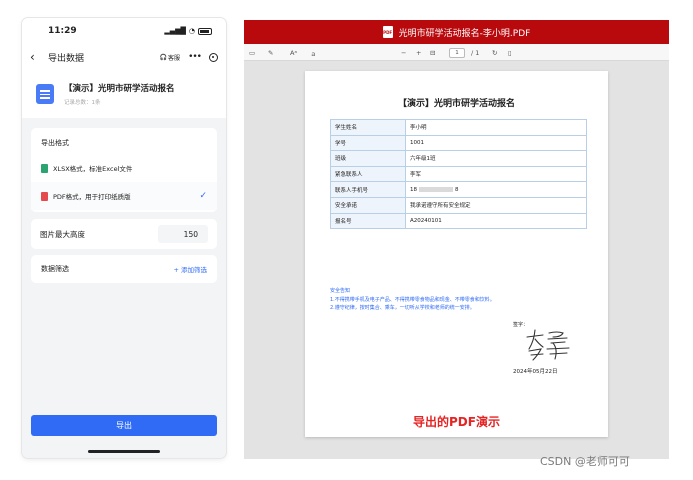 The height and width of the screenshot is (480, 693). What do you see at coordinates (203, 196) in the screenshot?
I see `checkmark-icon: ✓` at bounding box center [203, 196].